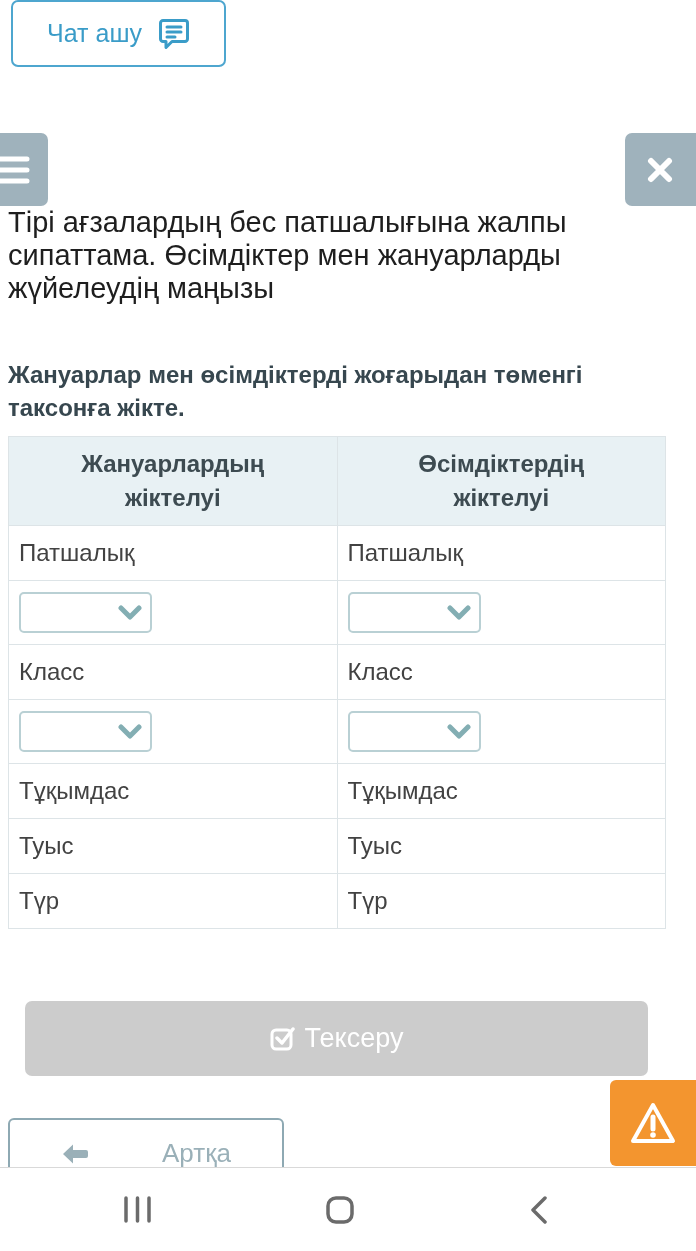 This screenshot has height=1251, width=696. I want to click on column-header: Жануарлардың жіктелуі, so click(172, 481).